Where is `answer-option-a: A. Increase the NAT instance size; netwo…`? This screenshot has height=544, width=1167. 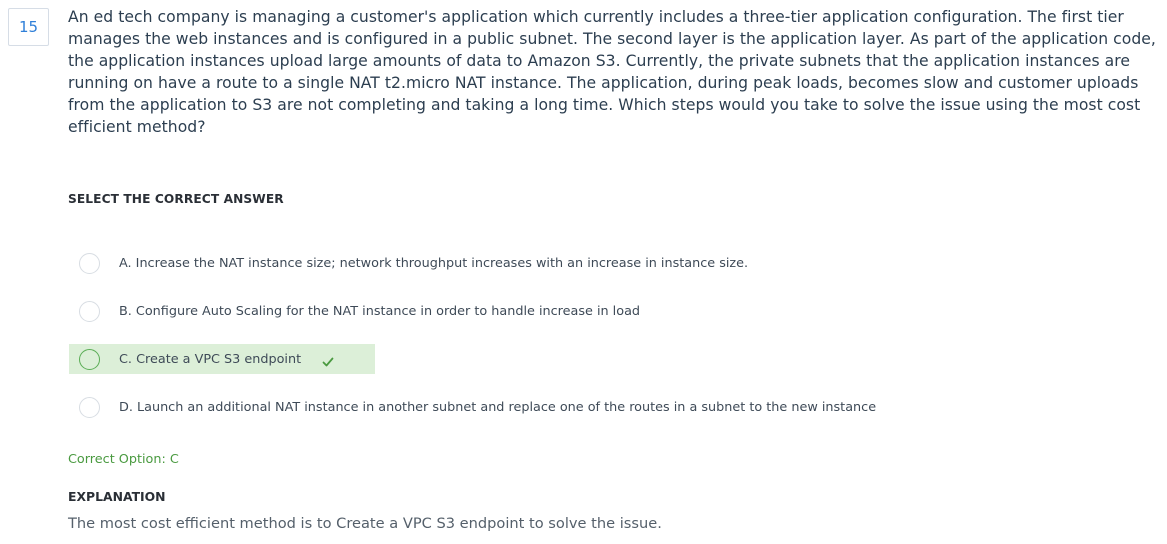
answer-option-a: A. Increase the NAT instance size; netwo… is located at coordinates (408, 263).